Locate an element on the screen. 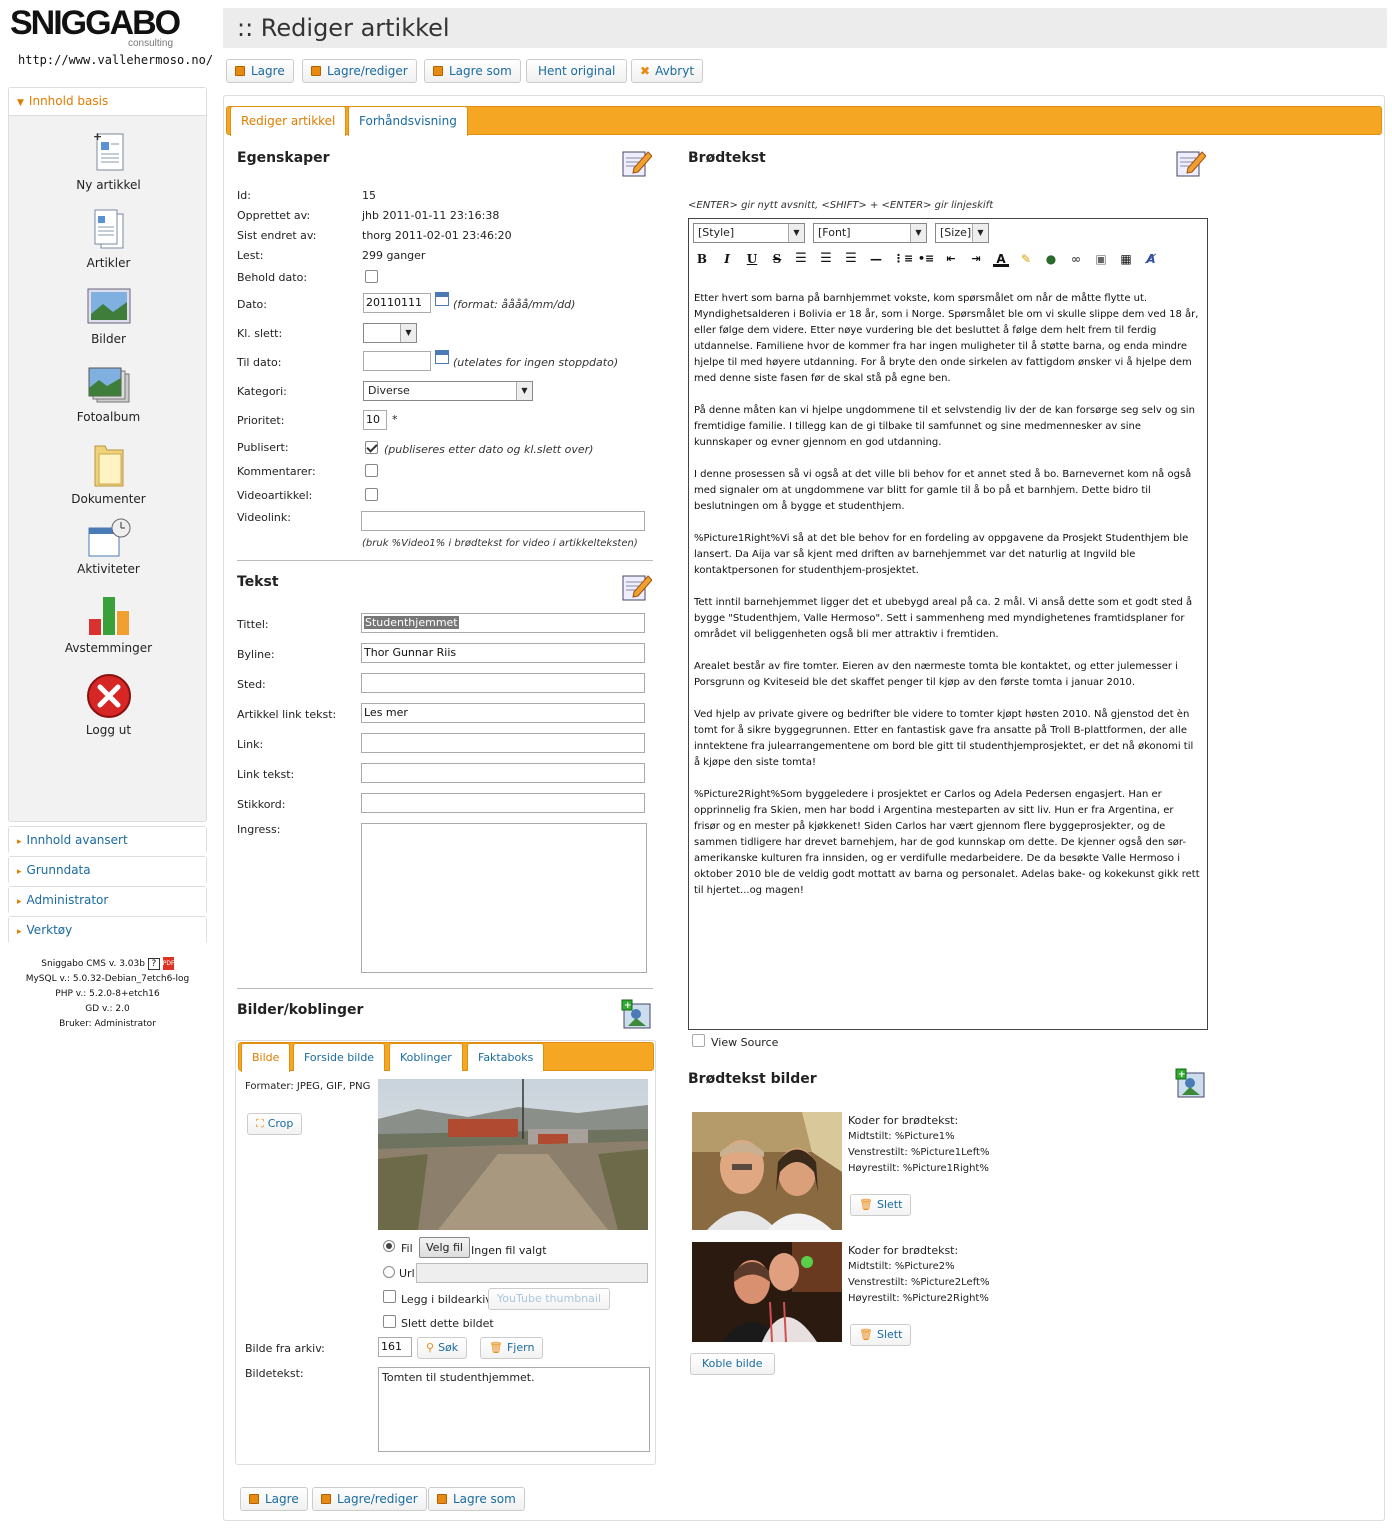 Image resolution: width=1392 pixels, height=1529 pixels. indent-icon: ⇥ is located at coordinates (976, 259).